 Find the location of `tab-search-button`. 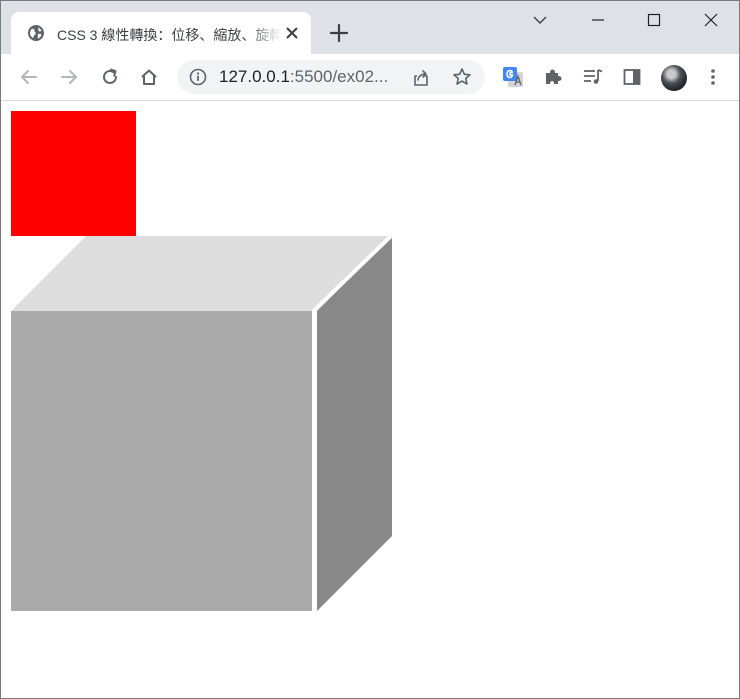

tab-search-button is located at coordinates (540, 20).